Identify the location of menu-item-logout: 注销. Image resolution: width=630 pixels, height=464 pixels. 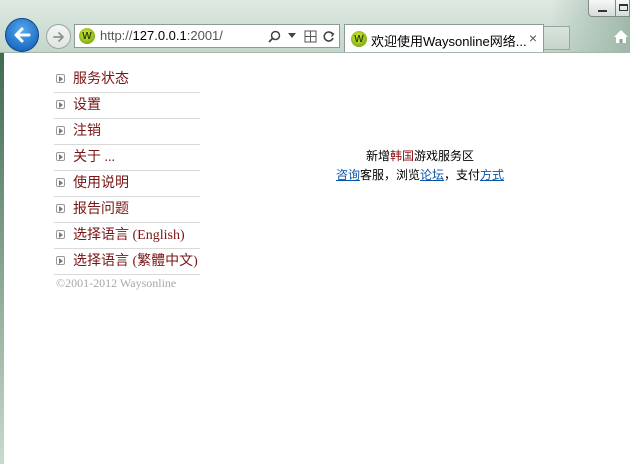
(127, 132).